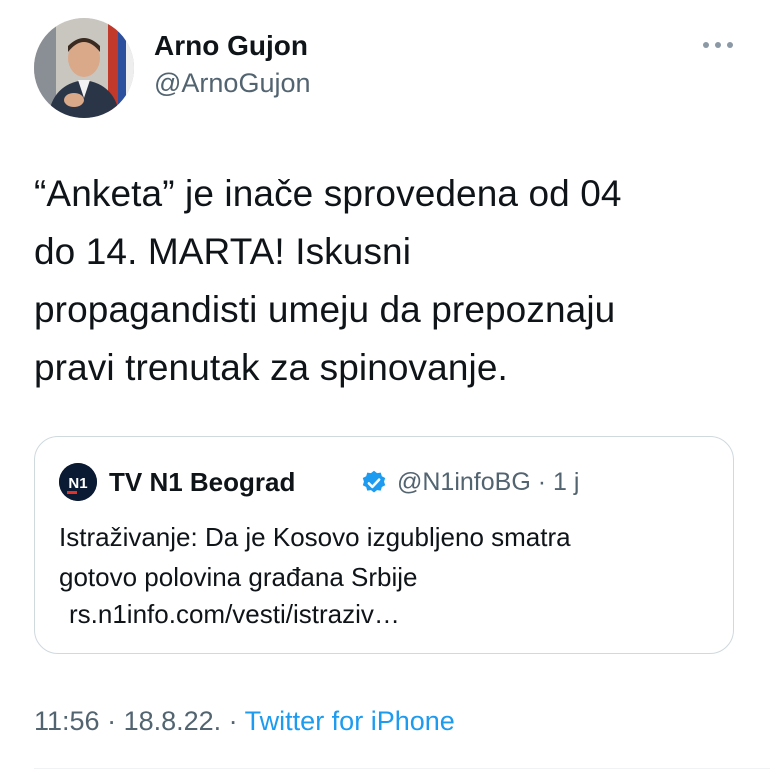 The width and height of the screenshot is (770, 776). Describe the element at coordinates (271, 367) in the screenshot. I see `tweet-text-line: pravi trenutak za spinovanje.` at that location.